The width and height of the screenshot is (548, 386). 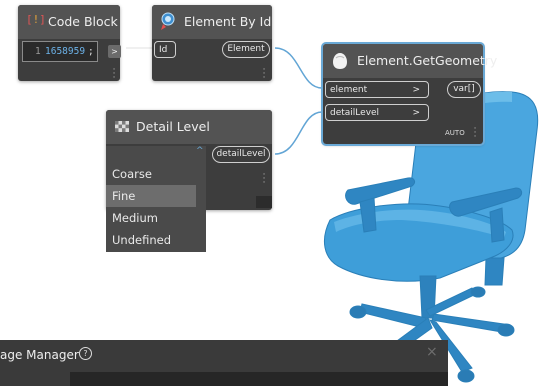 What do you see at coordinates (122, 126) in the screenshot?
I see `checker-icon` at bounding box center [122, 126].